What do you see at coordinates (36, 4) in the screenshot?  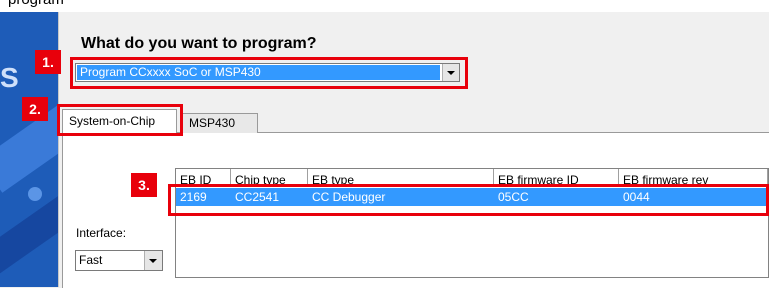 I see `top-partial-text: program` at bounding box center [36, 4].